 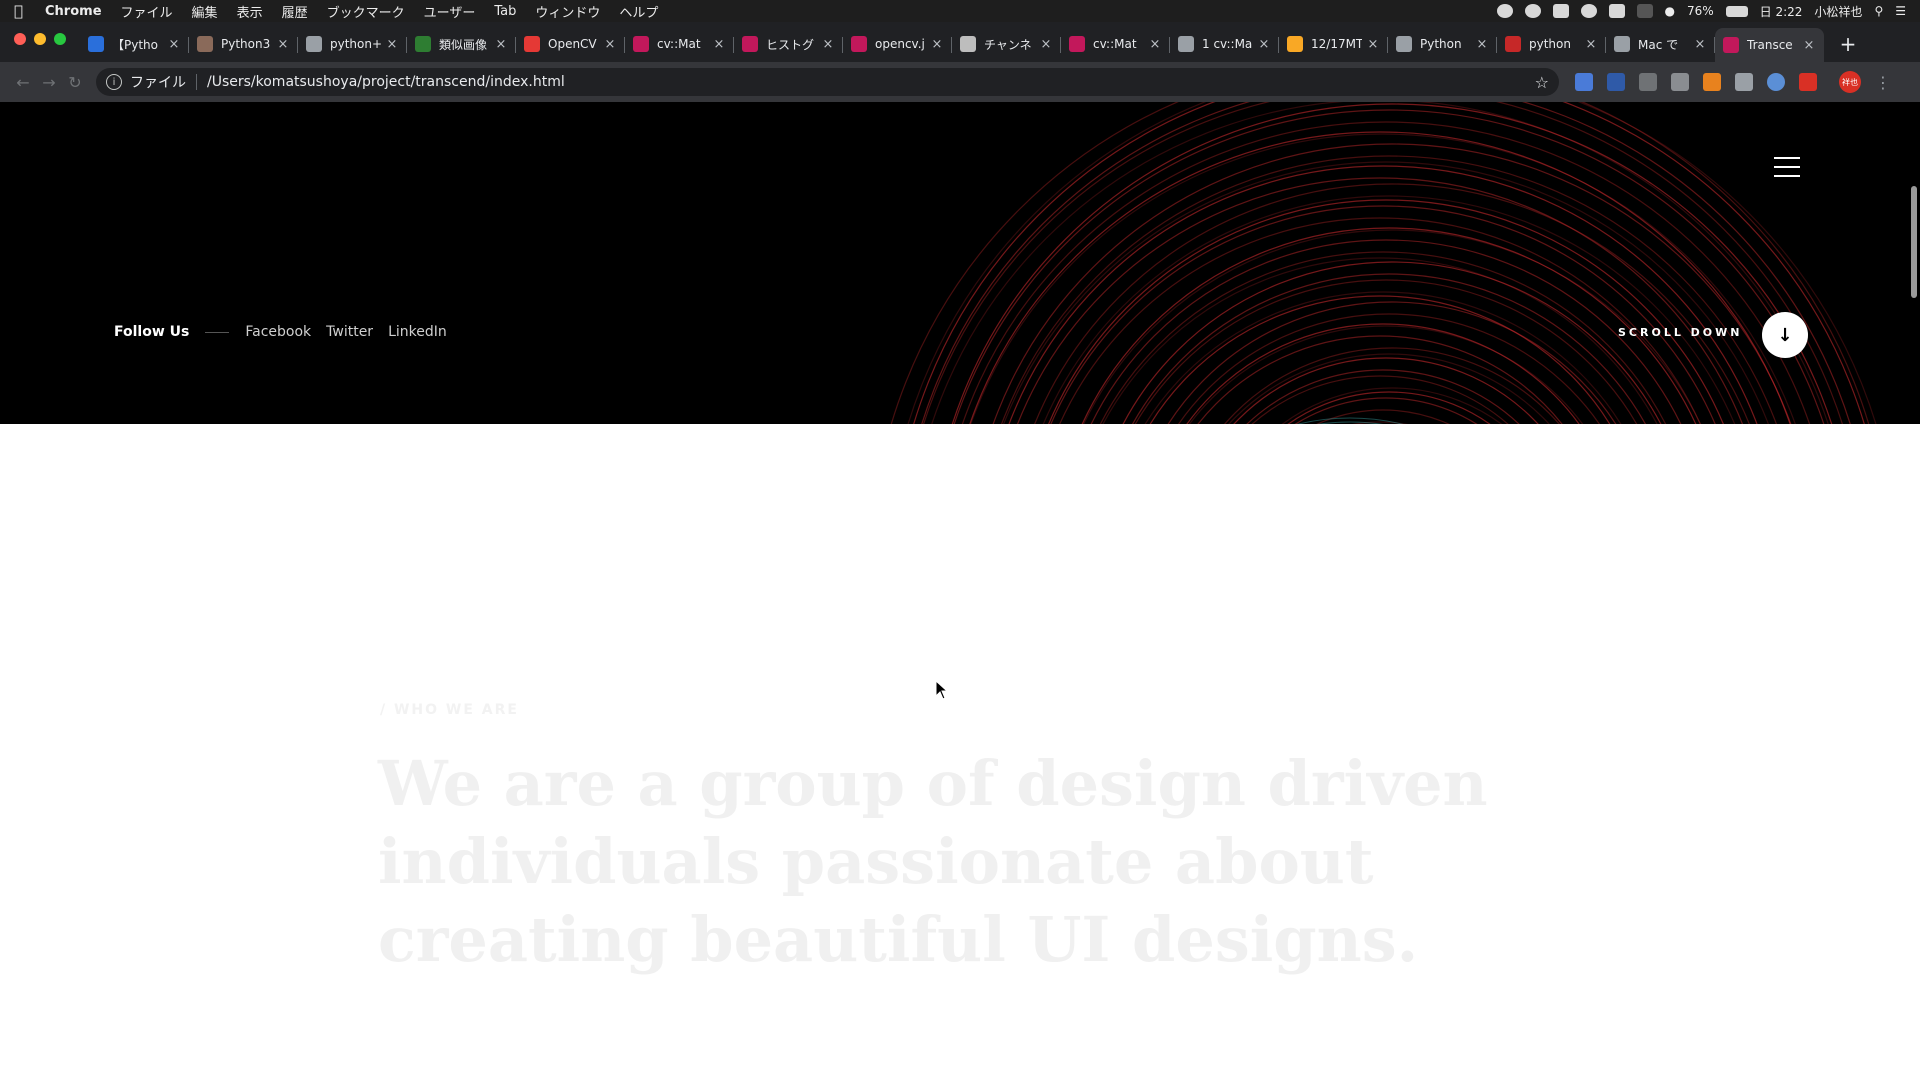 I want to click on menu-tab: Tab, so click(x=505, y=11).